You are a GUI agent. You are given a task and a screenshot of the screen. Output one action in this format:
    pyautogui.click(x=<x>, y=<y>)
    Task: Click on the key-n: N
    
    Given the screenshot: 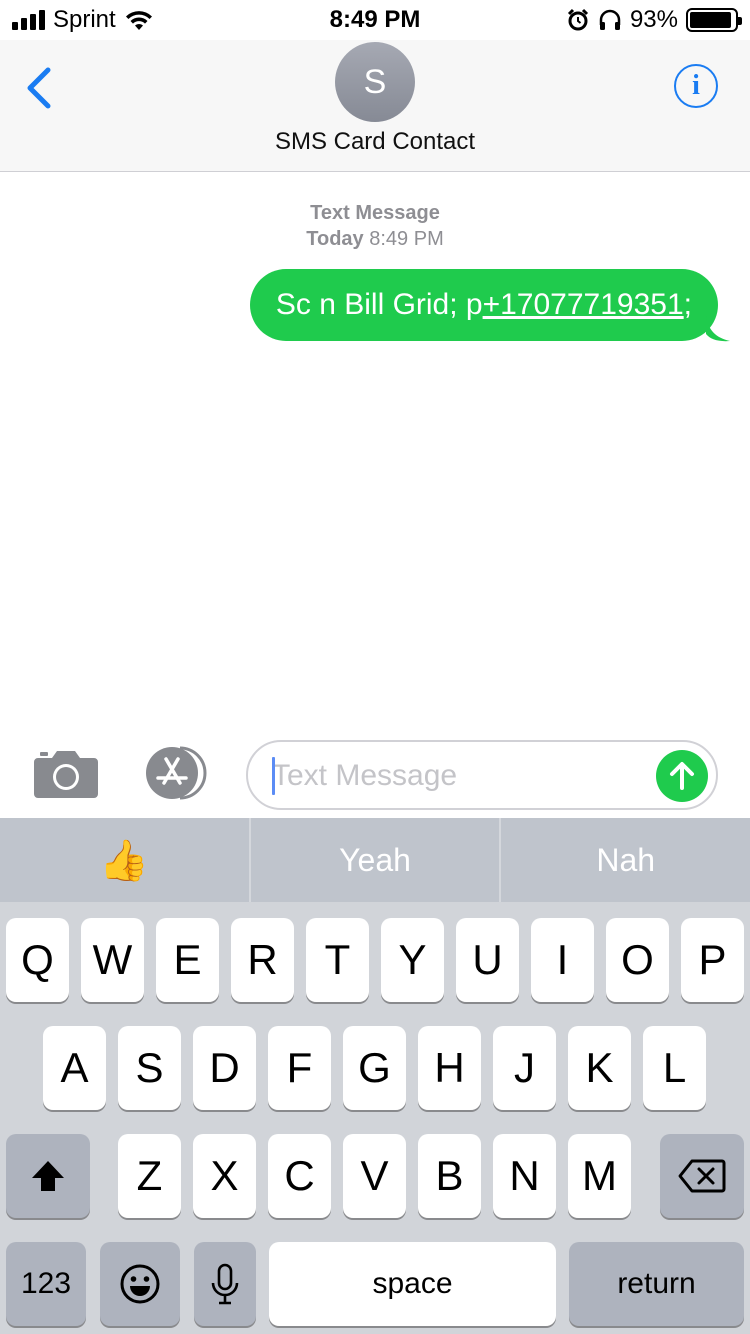 What is the action you would take?
    pyautogui.click(x=524, y=1176)
    